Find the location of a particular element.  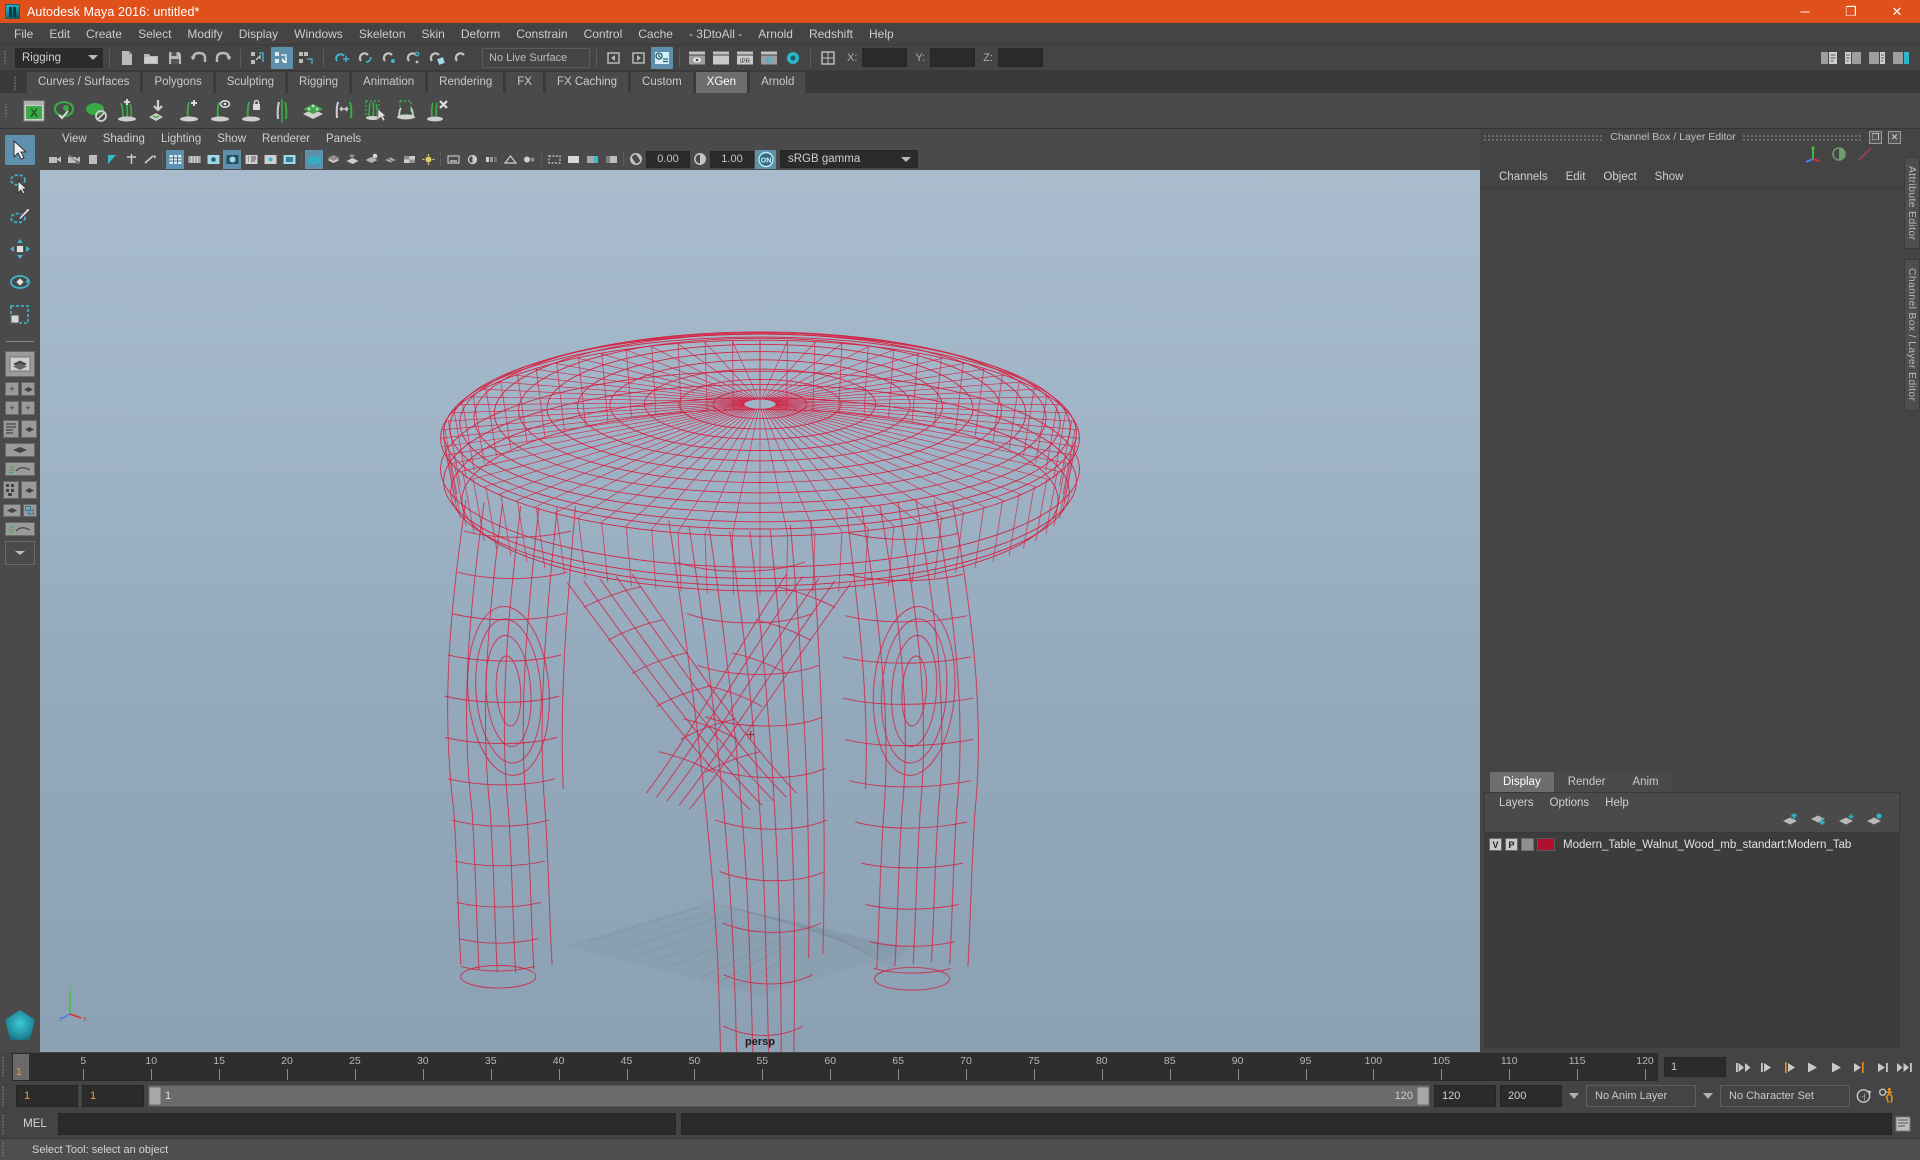

animation-preferences-icon is located at coordinates (1886, 1096).